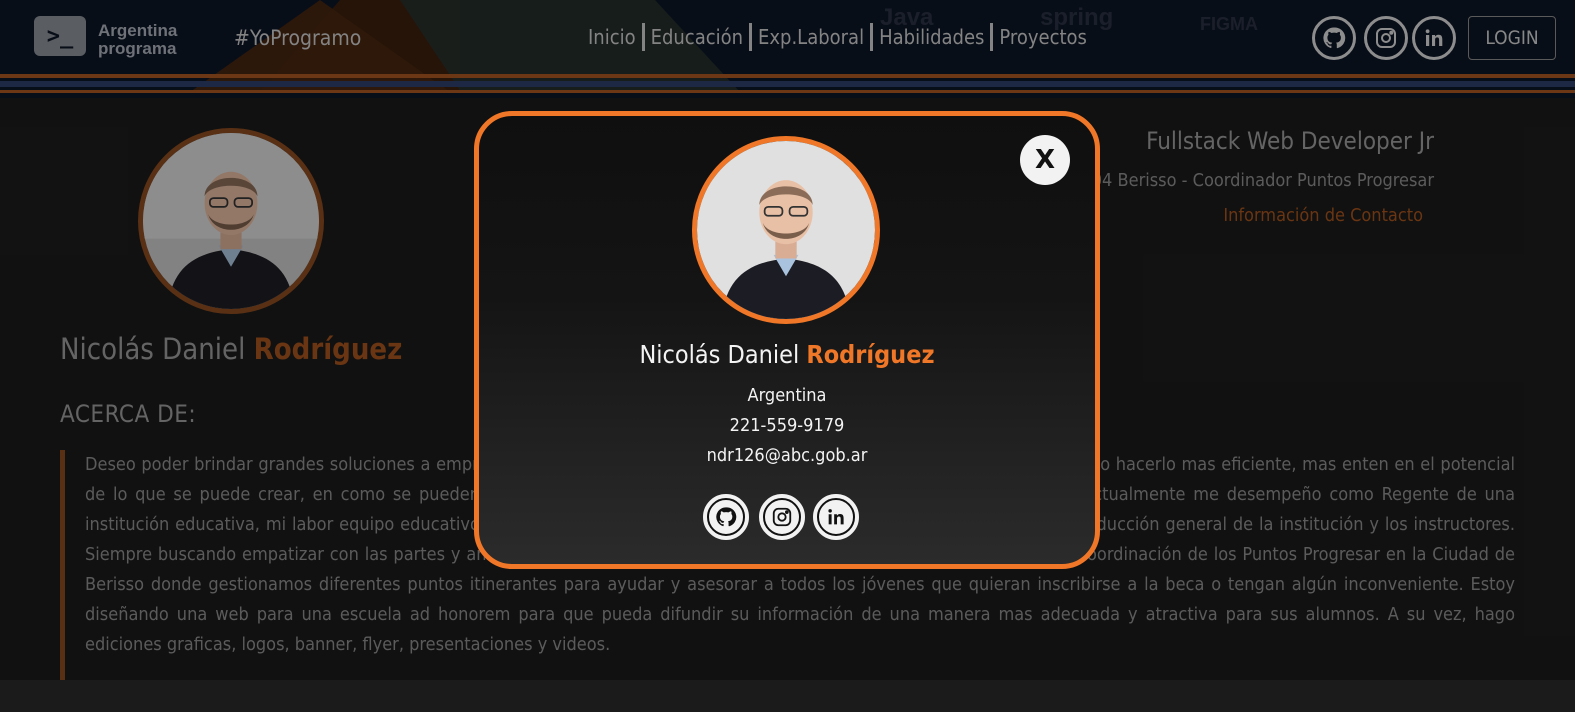 The width and height of the screenshot is (1575, 712). What do you see at coordinates (787, 455) in the screenshot?
I see `email-text: ndr126@abc.gob.ar` at bounding box center [787, 455].